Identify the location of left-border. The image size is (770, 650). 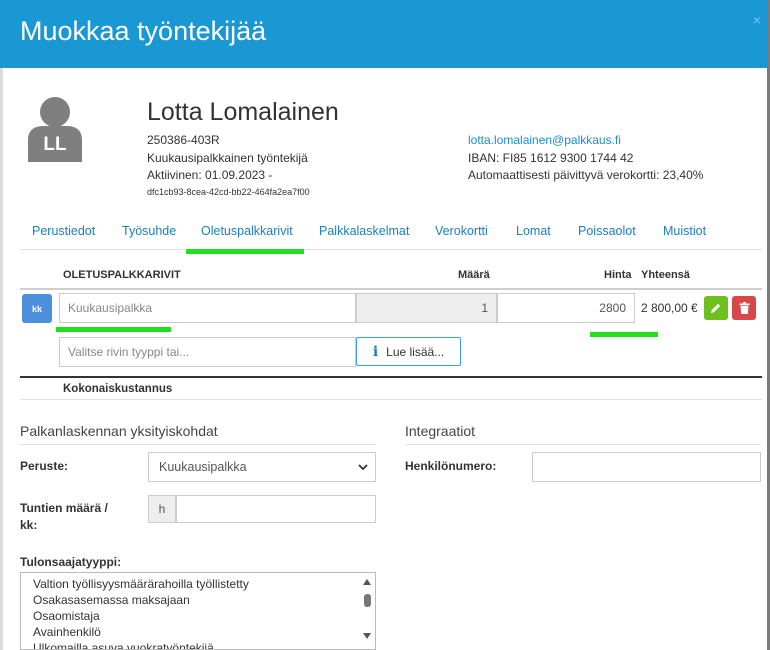
(1, 359).